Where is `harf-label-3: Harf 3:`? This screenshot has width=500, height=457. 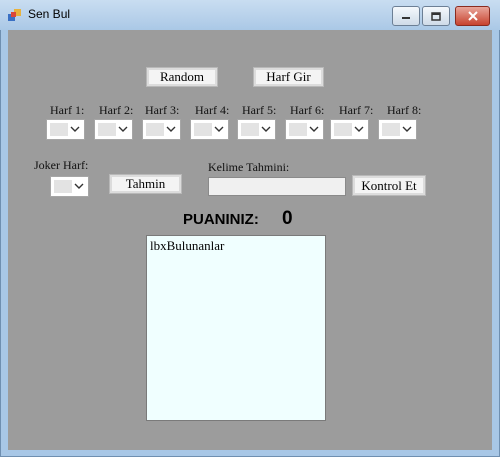 harf-label-3: Harf 3: is located at coordinates (162, 110).